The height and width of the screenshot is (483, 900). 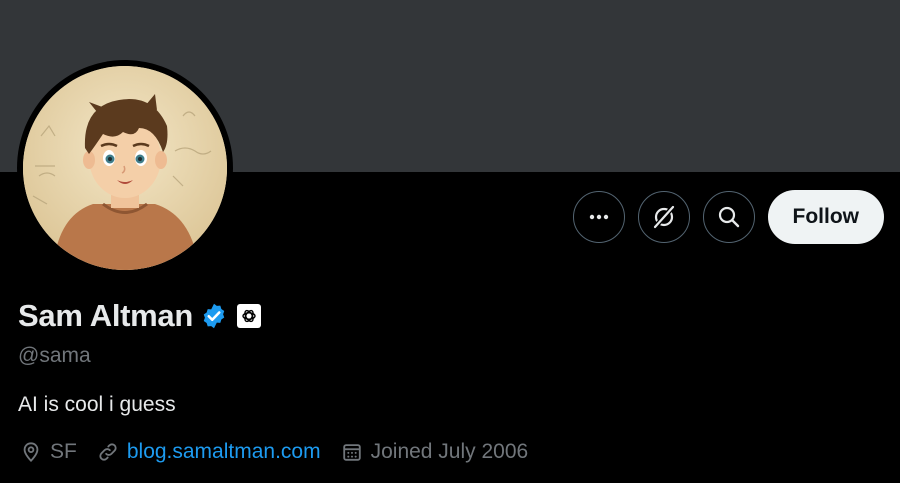 I want to click on location-text: SF, so click(x=63, y=451).